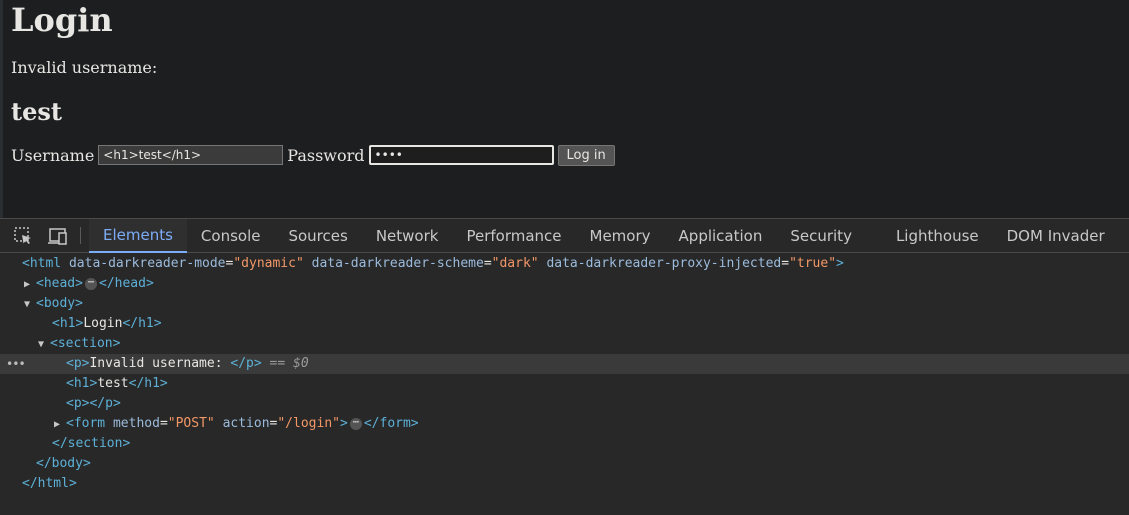 Image resolution: width=1129 pixels, height=515 pixels. What do you see at coordinates (1056, 236) in the screenshot?
I see `tab-dom-invader: DOM Invader` at bounding box center [1056, 236].